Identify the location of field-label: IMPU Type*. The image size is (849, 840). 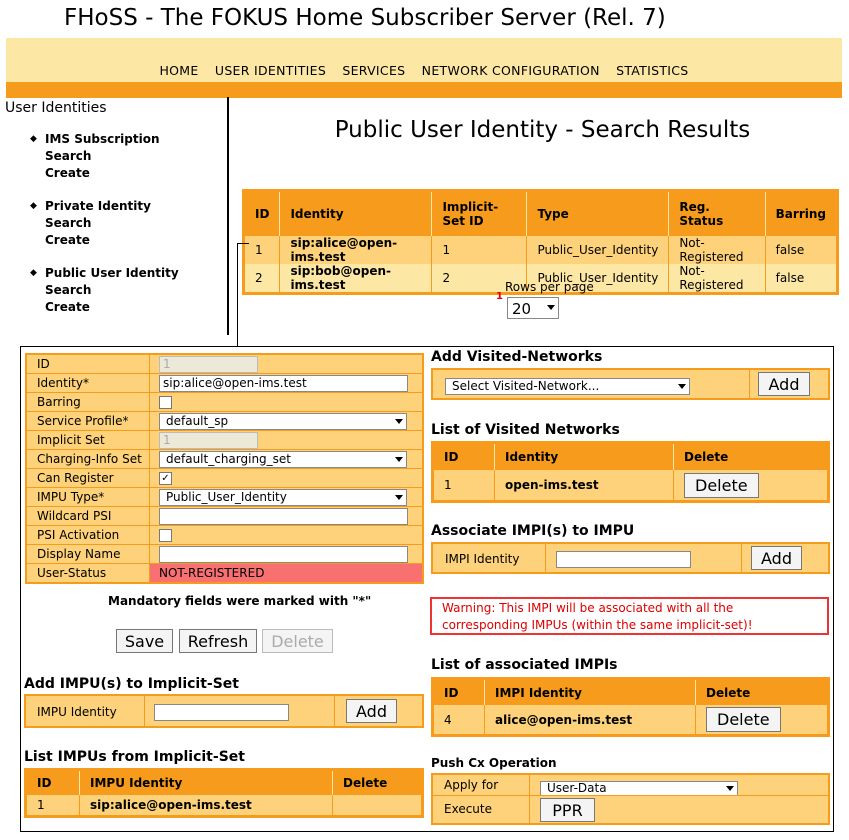
(88, 497).